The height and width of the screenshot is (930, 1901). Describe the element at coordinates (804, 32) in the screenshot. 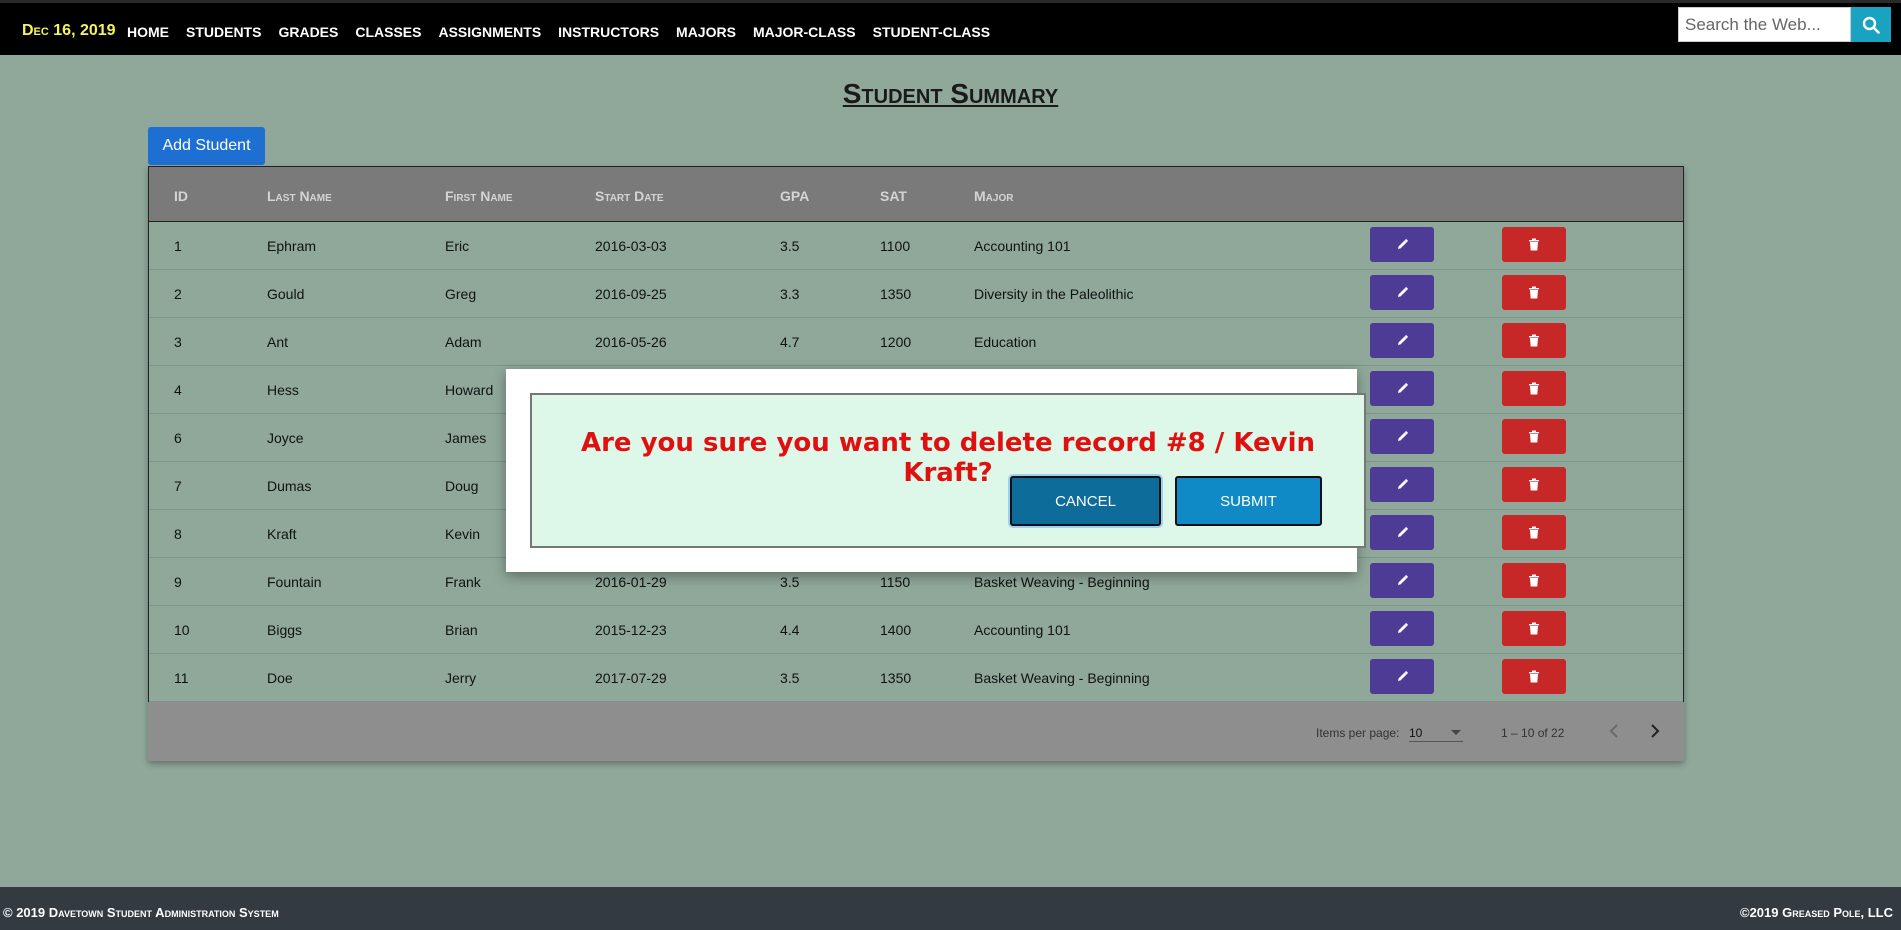

I see `nav-link-major-class: MAJOR-CLASS` at that location.